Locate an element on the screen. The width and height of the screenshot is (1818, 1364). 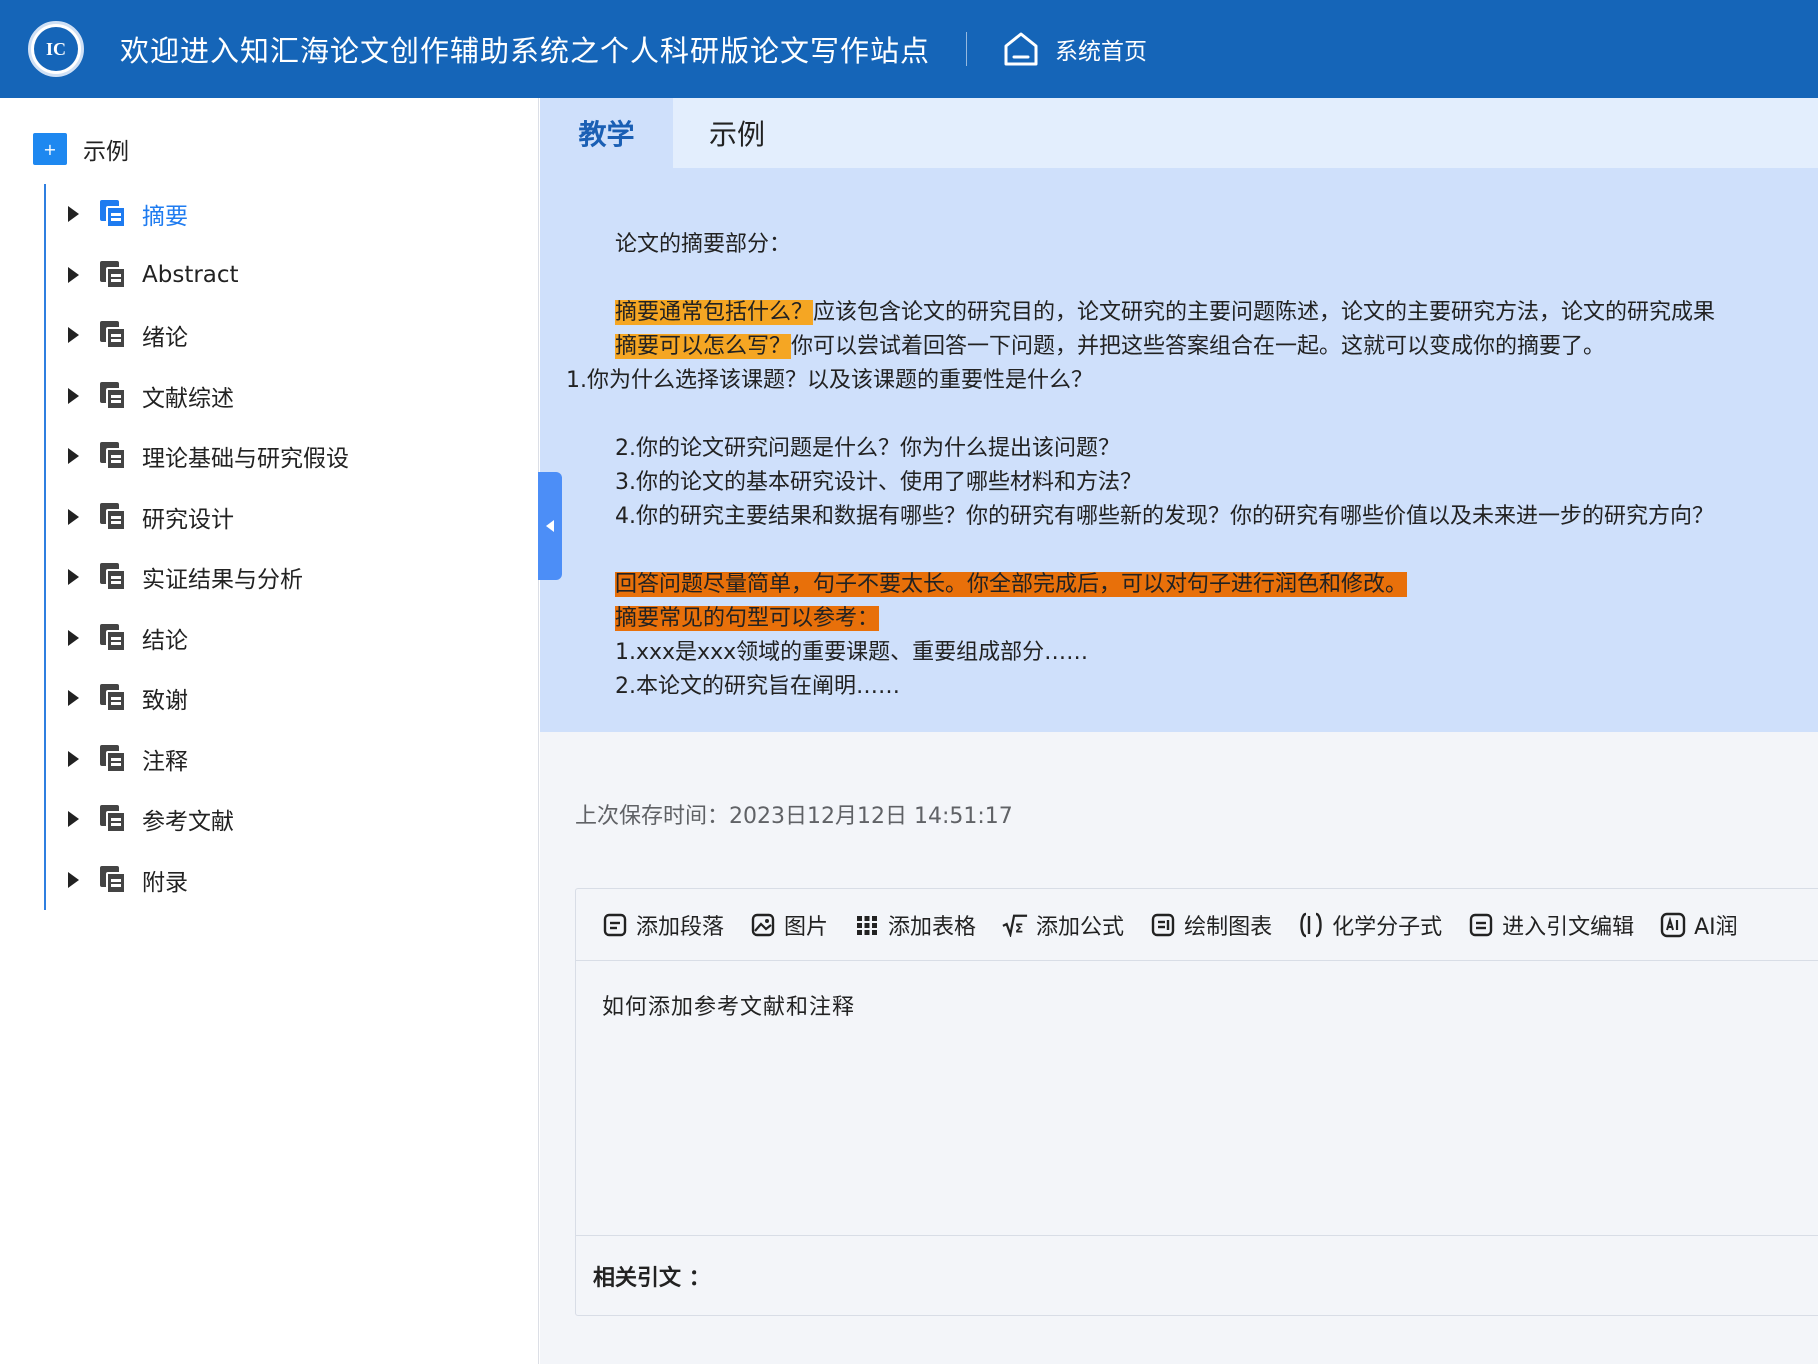
sidebar-item-conclusion: 结论 is located at coordinates (126, 638).